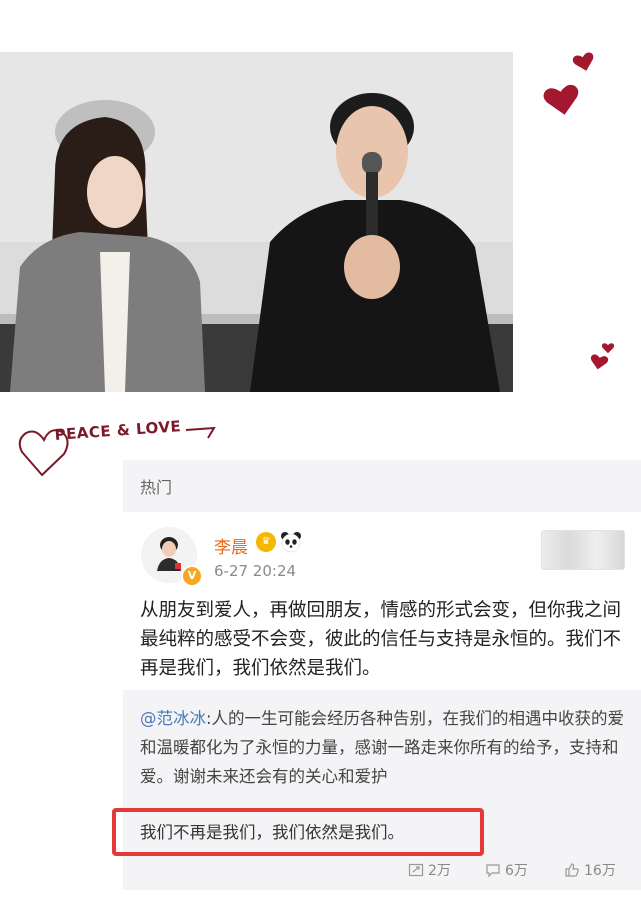 Image resolution: width=641 pixels, height=916 pixels. I want to click on crown-icon: ♛, so click(266, 542).